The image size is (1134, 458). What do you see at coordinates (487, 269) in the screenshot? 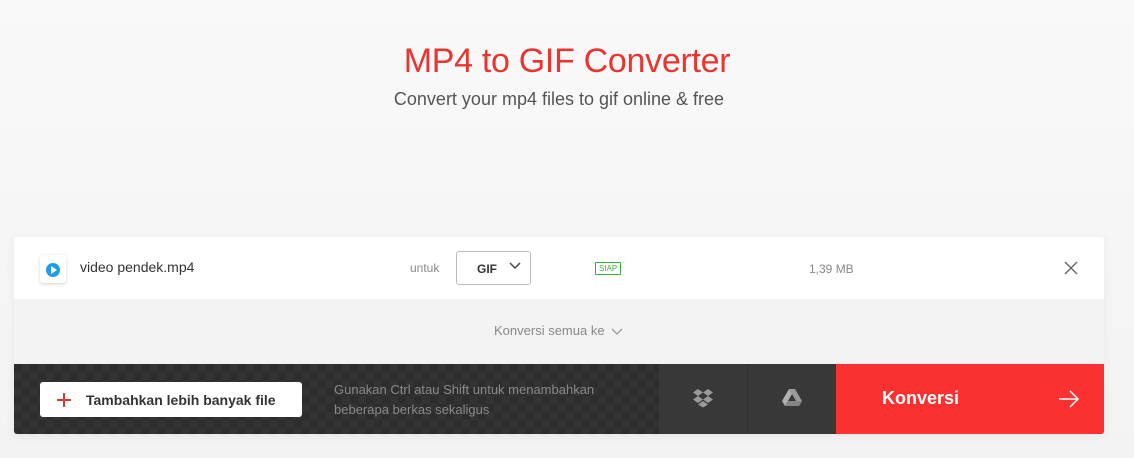
I see `format-value: GIF` at bounding box center [487, 269].